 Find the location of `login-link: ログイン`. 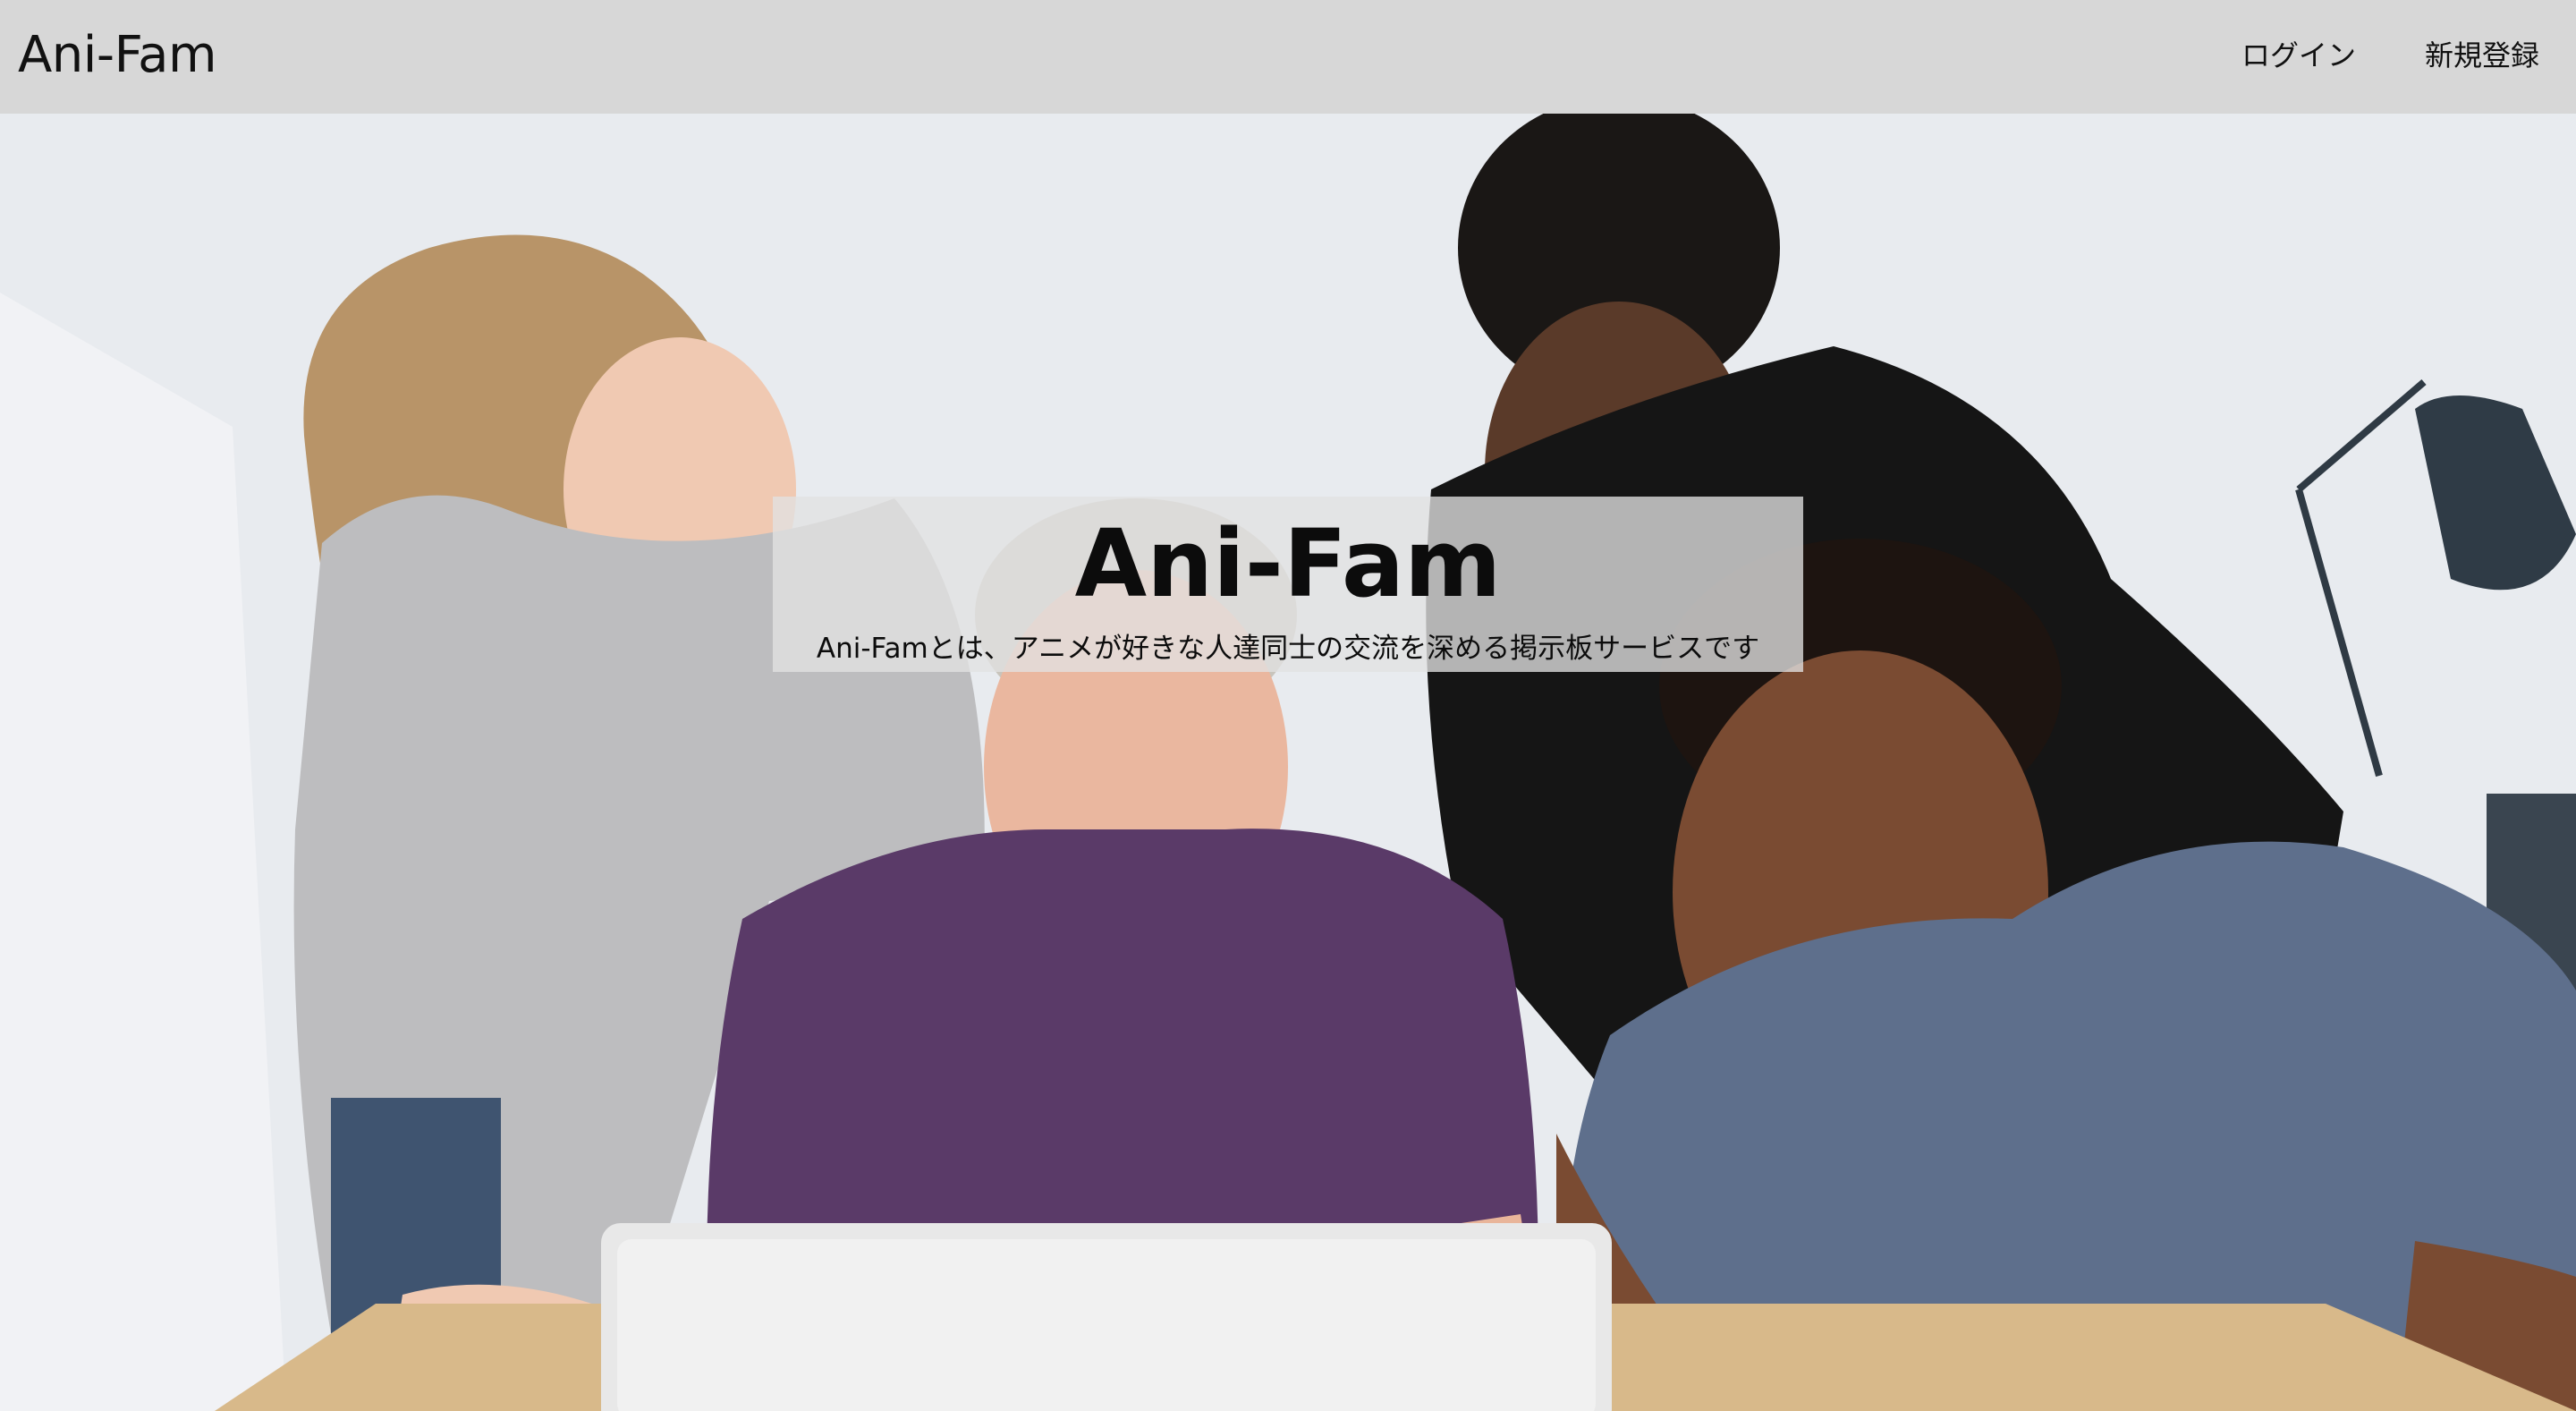

login-link: ログイン is located at coordinates (2298, 55).